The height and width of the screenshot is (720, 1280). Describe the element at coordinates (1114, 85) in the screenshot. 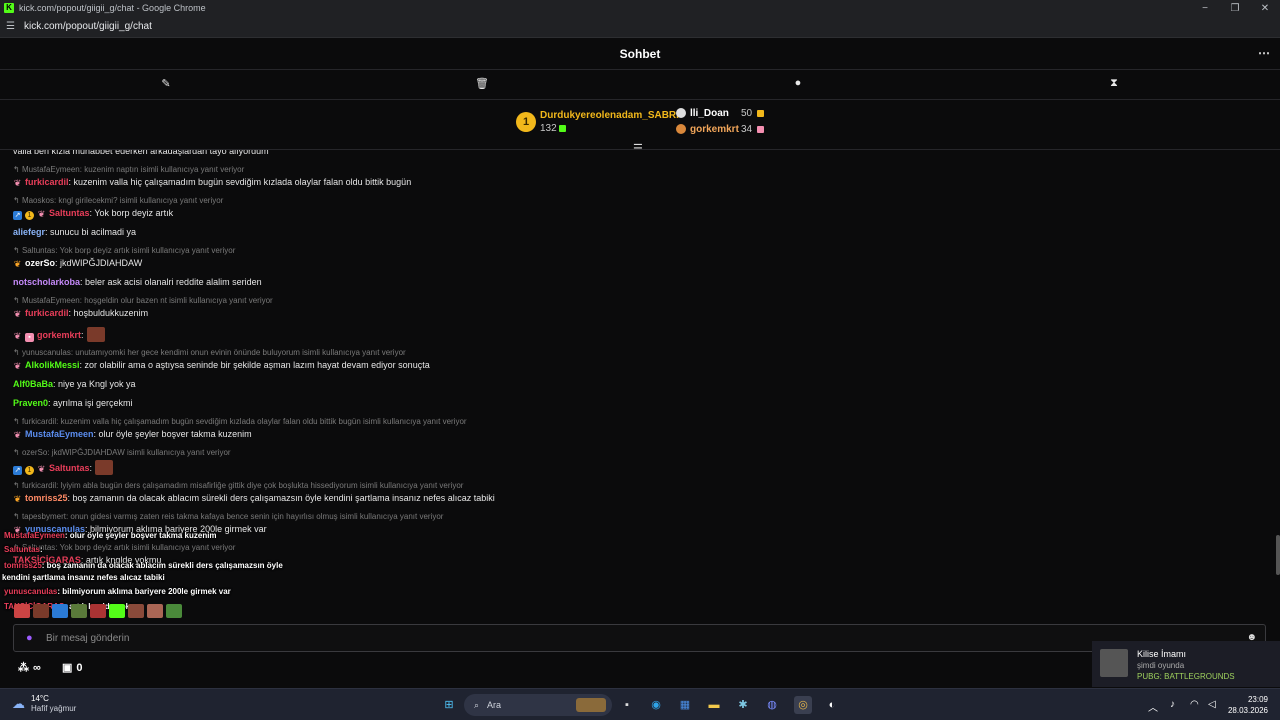

I see `slow-mode-hourglass-icon: ⧗` at that location.